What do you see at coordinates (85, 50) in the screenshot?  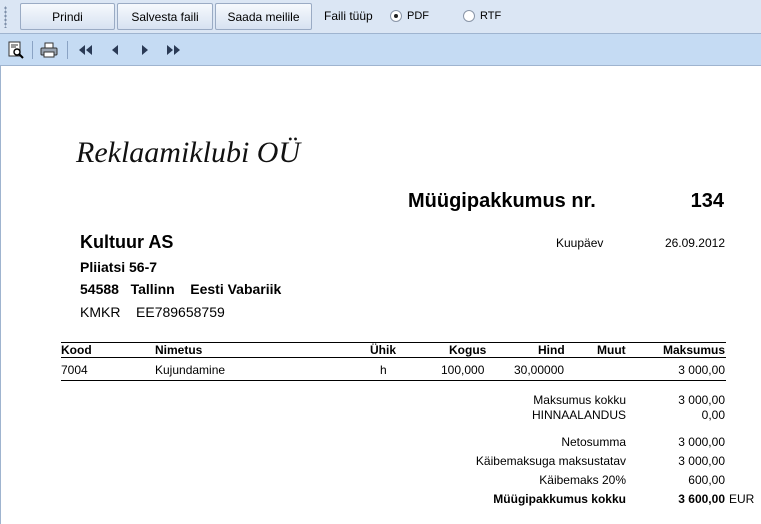 I see `first-page-icon` at bounding box center [85, 50].